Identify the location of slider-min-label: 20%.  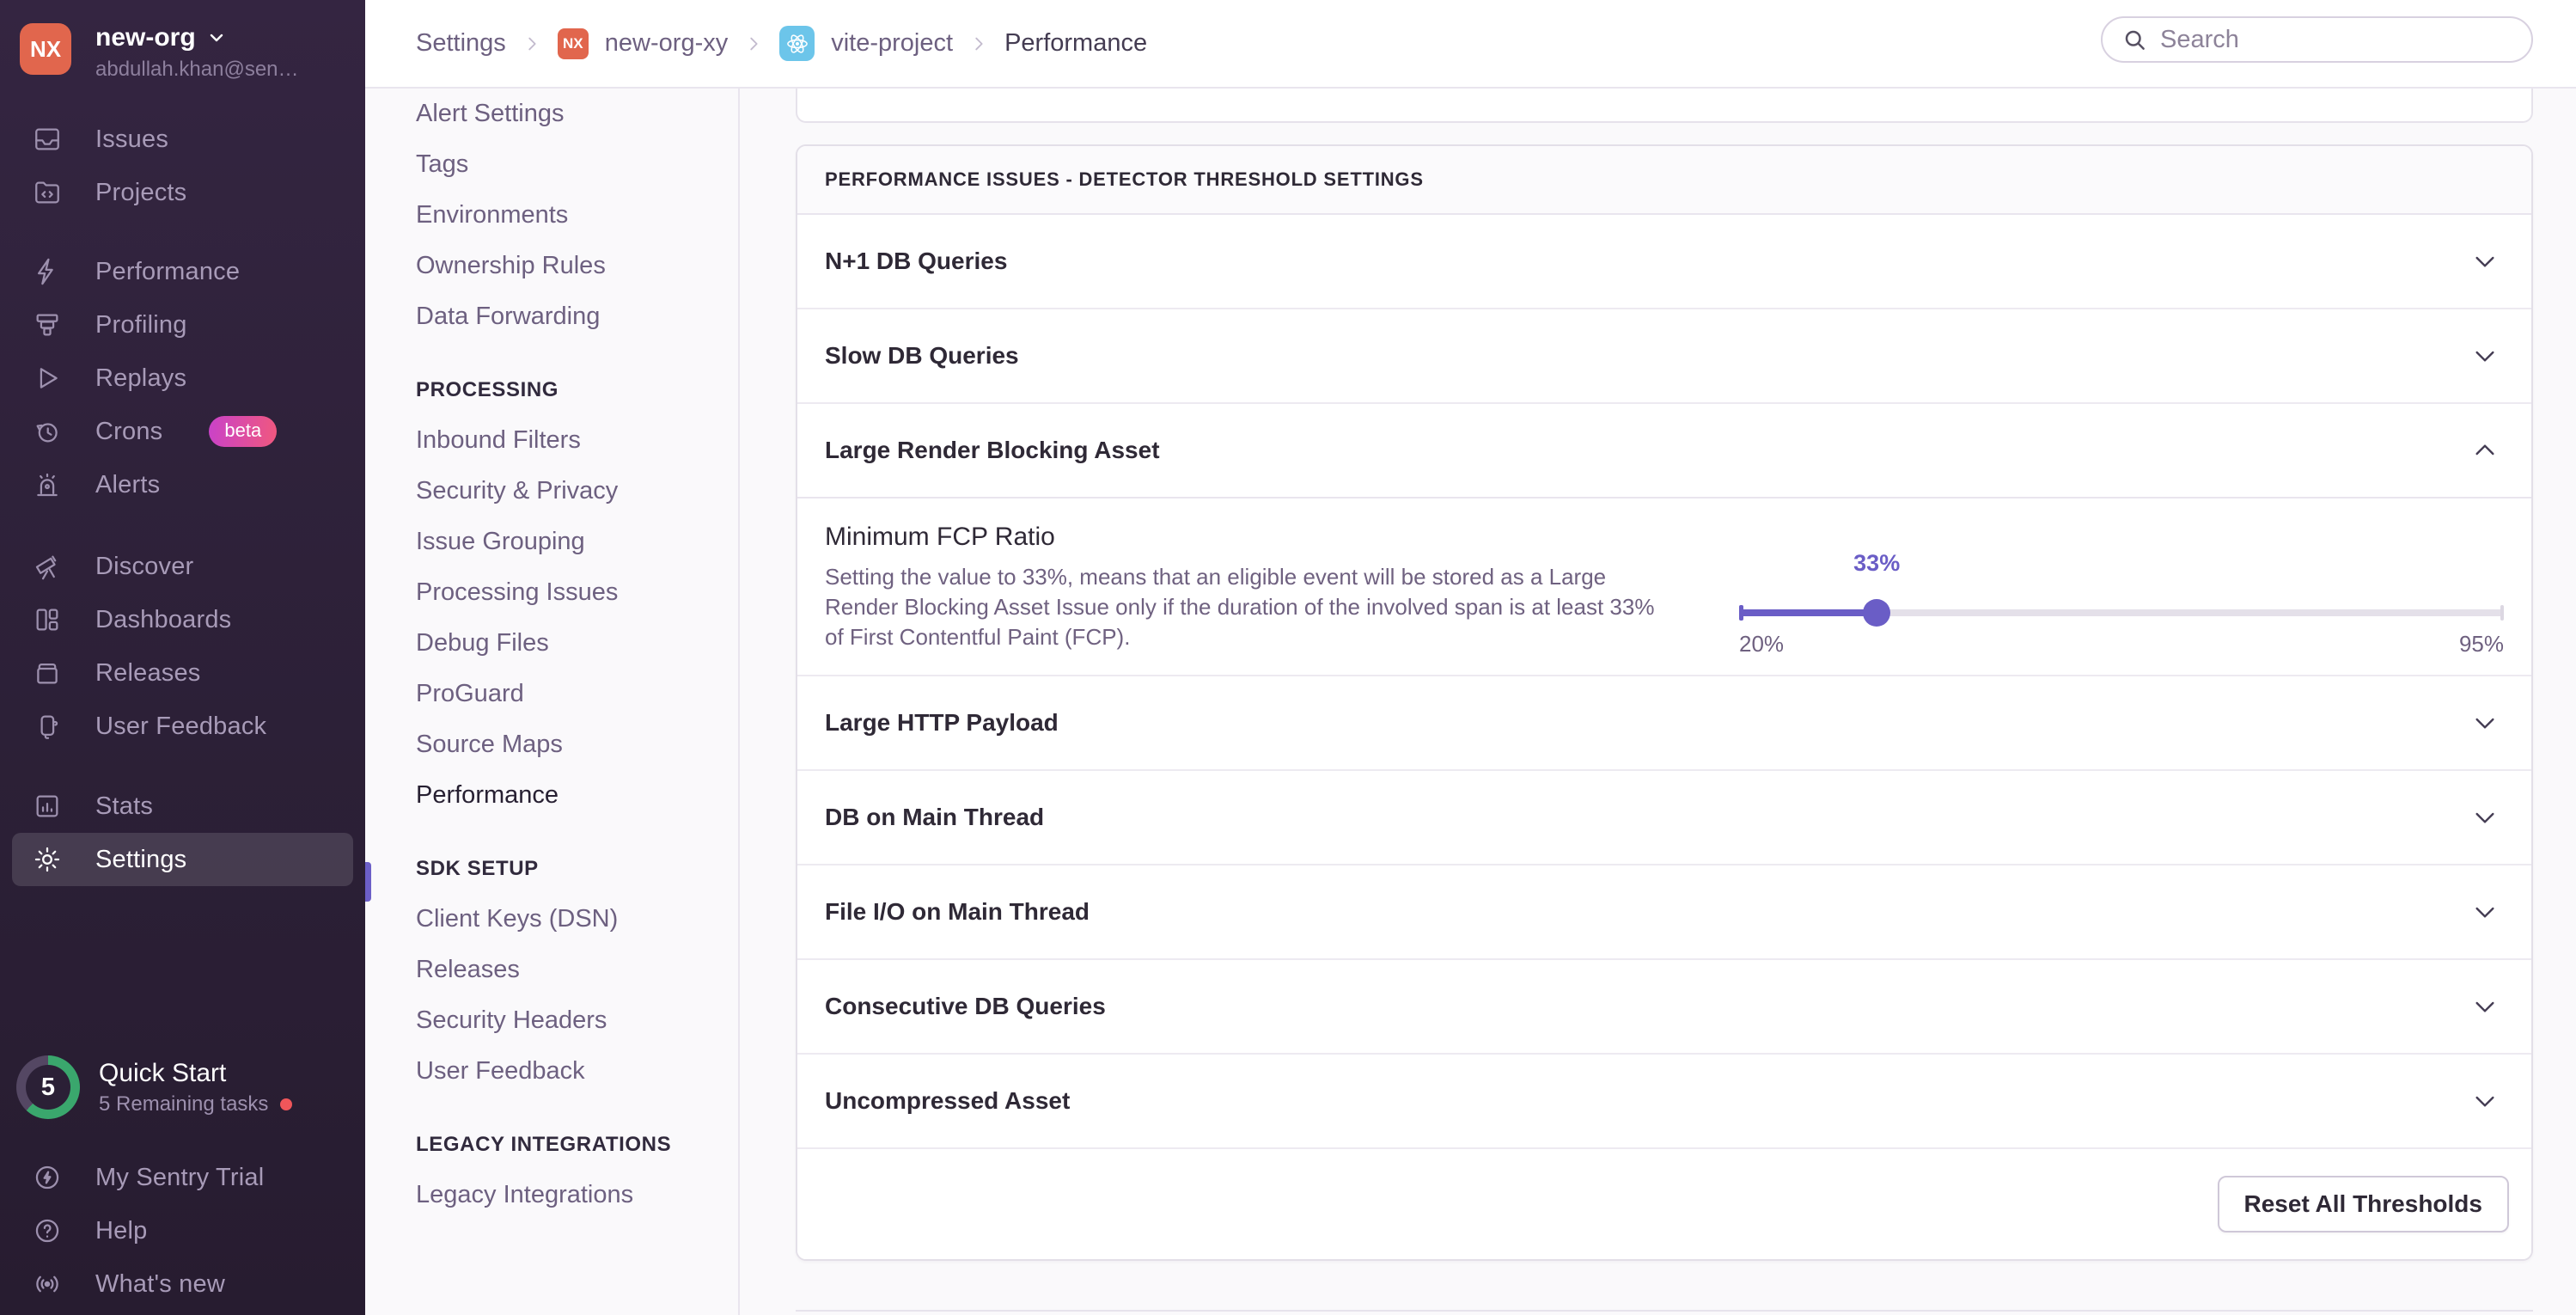
(1762, 644).